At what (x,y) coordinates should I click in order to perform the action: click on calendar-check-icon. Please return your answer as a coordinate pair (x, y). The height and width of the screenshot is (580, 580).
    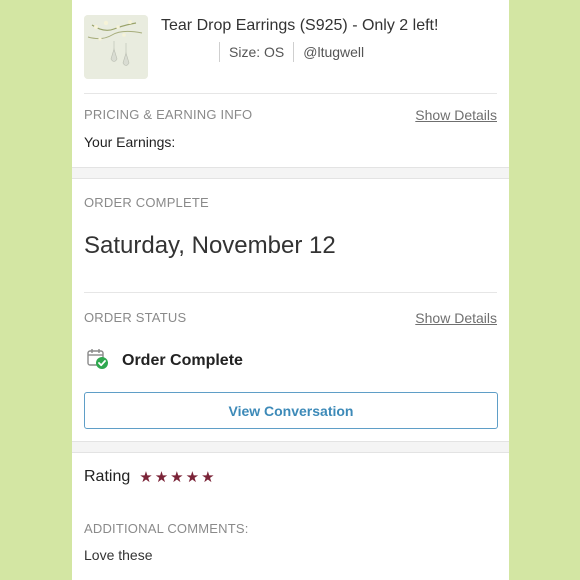
    Looking at the image, I should click on (98, 361).